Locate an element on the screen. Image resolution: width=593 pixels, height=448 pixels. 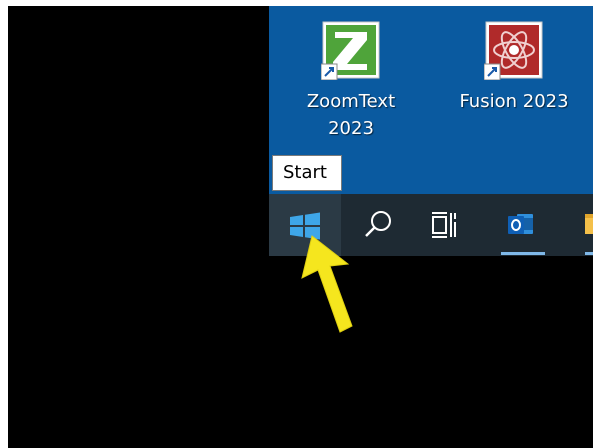
file-explorer-taskbar-button is located at coordinates (578, 225).